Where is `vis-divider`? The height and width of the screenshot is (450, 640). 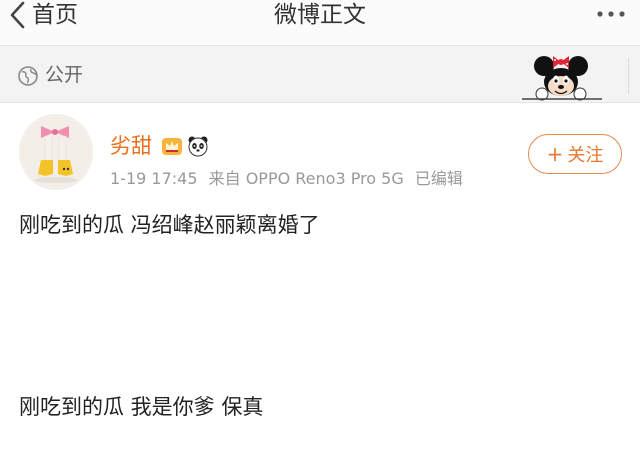 vis-divider is located at coordinates (628, 76).